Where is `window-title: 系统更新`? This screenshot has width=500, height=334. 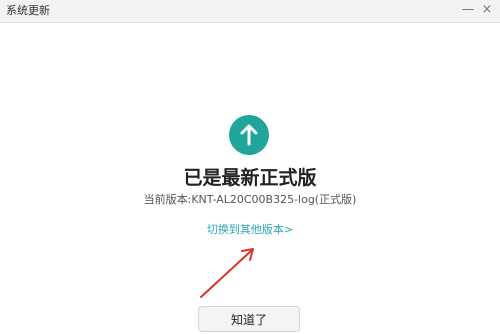
window-title: 系统更新 is located at coordinates (28, 10).